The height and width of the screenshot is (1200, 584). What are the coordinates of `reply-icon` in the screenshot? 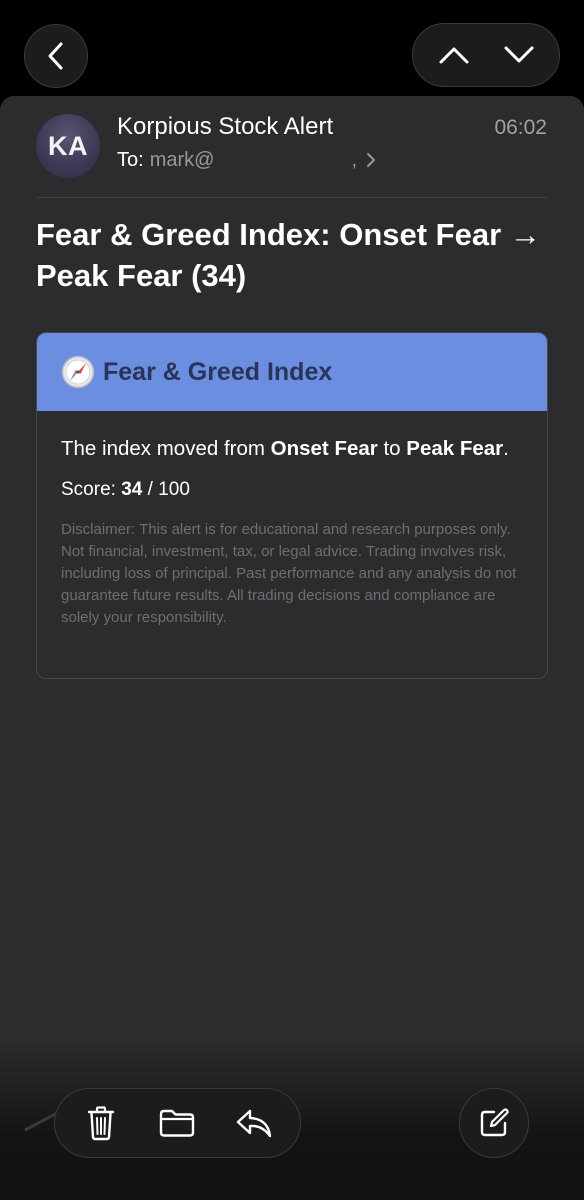 It's located at (254, 1123).